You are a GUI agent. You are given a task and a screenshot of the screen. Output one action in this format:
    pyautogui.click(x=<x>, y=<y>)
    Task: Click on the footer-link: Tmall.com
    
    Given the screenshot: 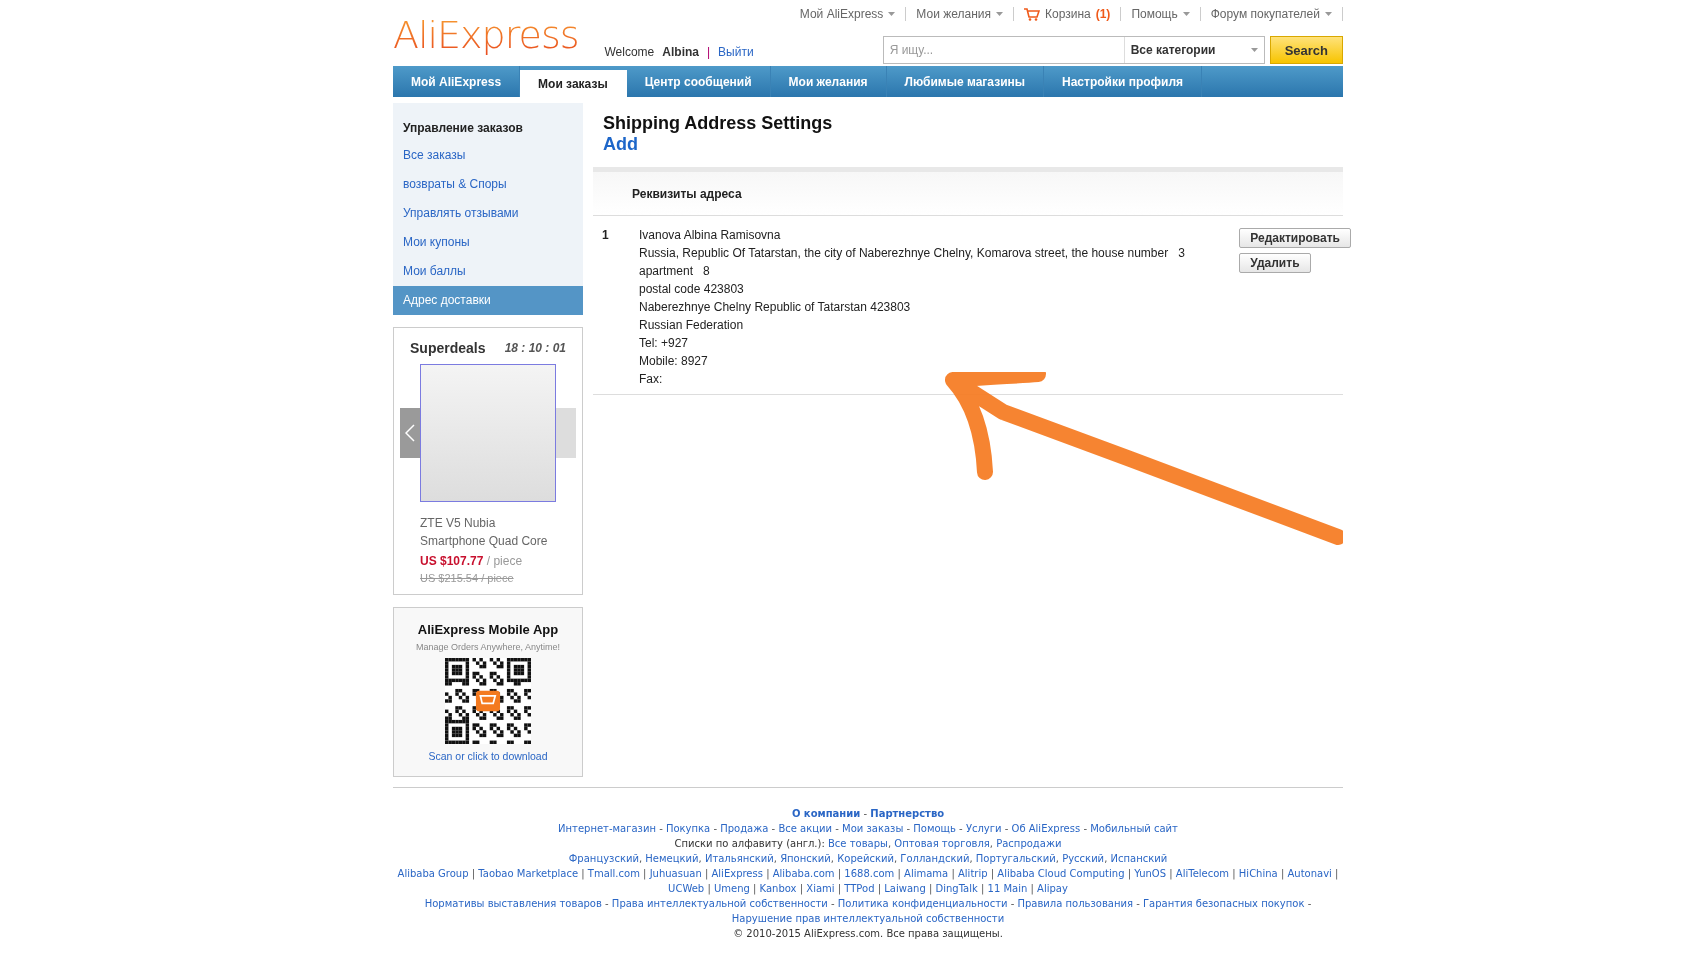 What is the action you would take?
    pyautogui.click(x=613, y=873)
    